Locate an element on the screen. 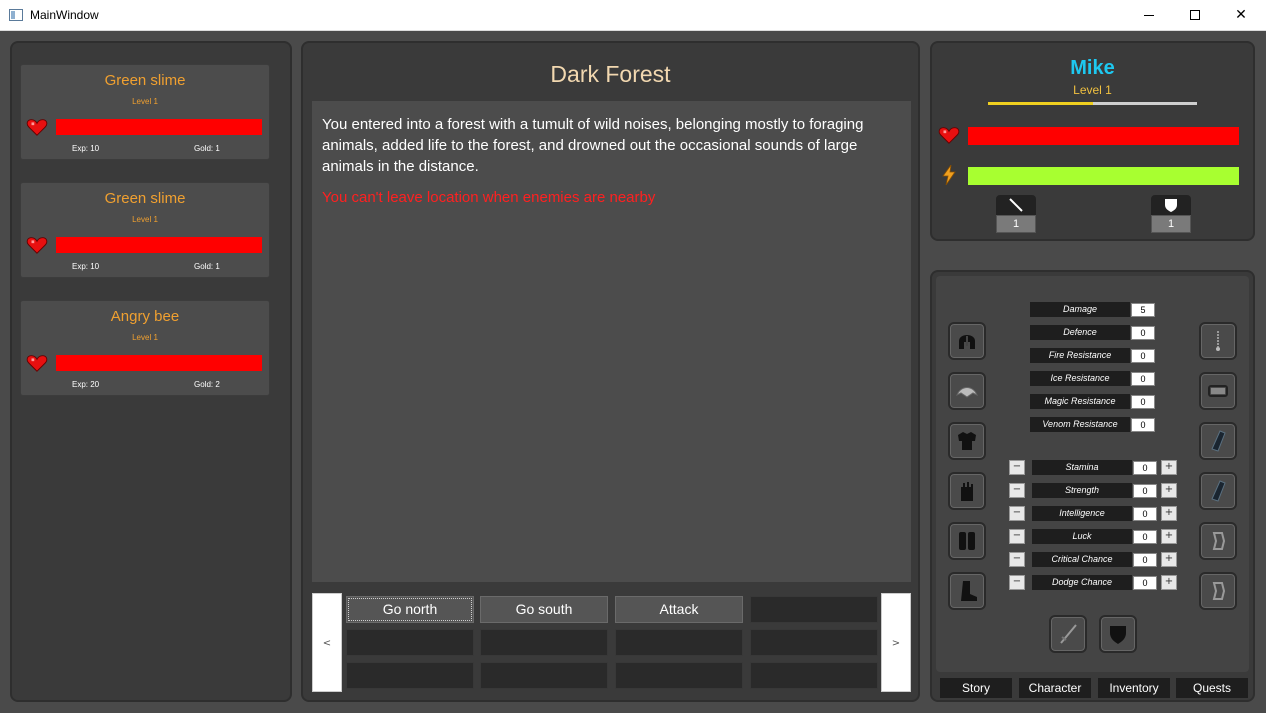 The height and width of the screenshot is (713, 1266). enemy-card: Angry bee Level 1 Exp: 20 Gold: 2 is located at coordinates (145, 348).